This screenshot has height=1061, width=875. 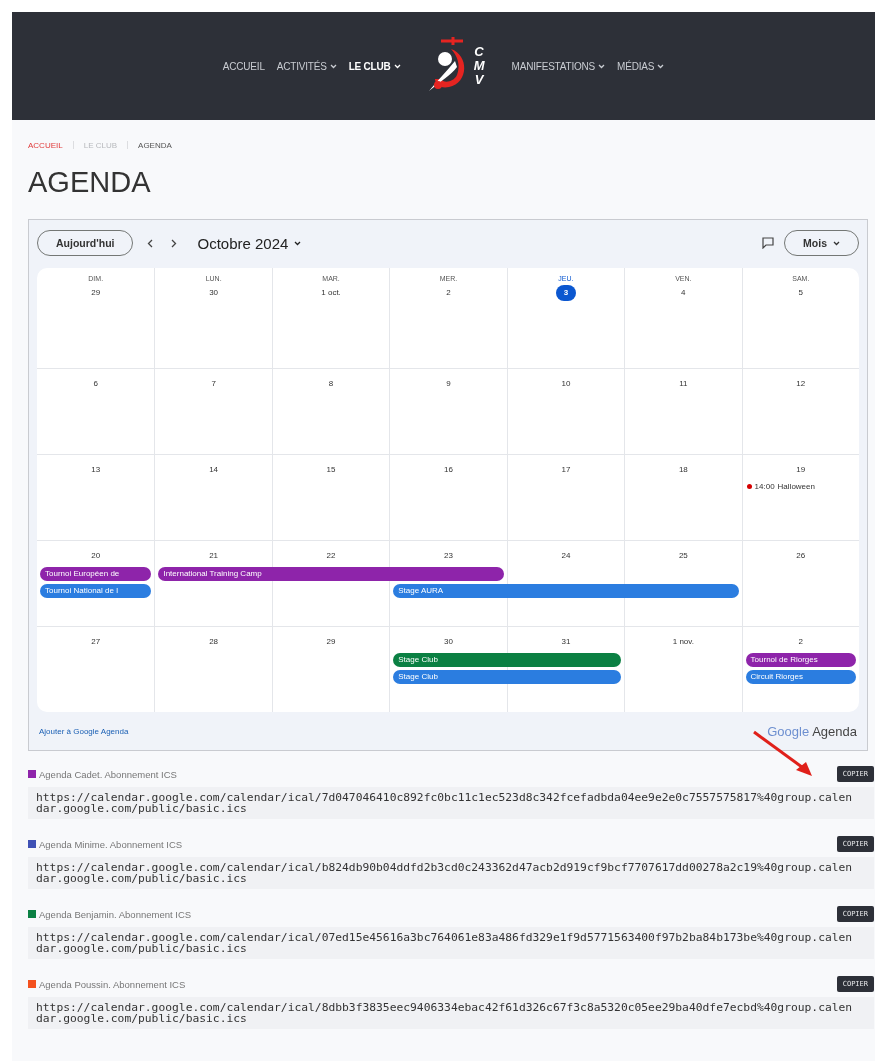 What do you see at coordinates (95, 642) in the screenshot?
I see `day-number: 27` at bounding box center [95, 642].